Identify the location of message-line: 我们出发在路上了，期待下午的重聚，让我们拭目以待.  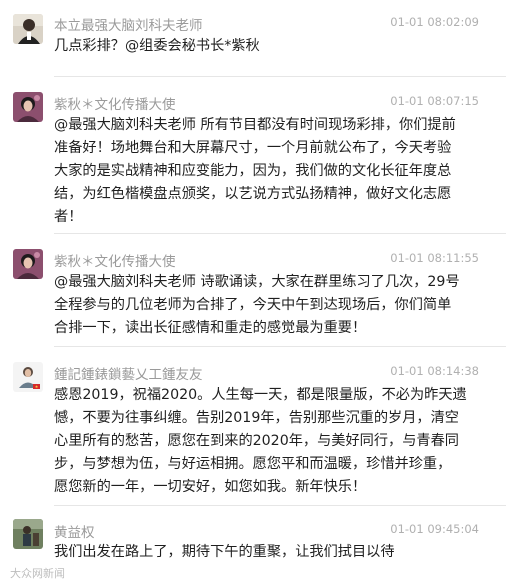
(224, 552).